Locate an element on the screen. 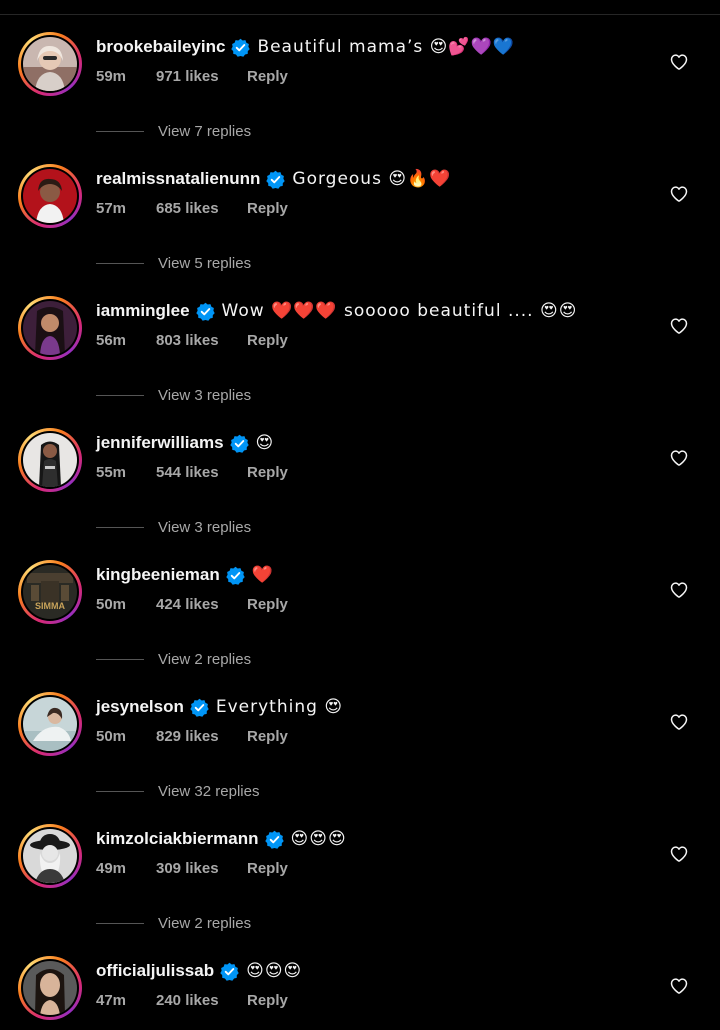 This screenshot has height=1030, width=720. avatar-image: SIMMA is located at coordinates (50, 592).